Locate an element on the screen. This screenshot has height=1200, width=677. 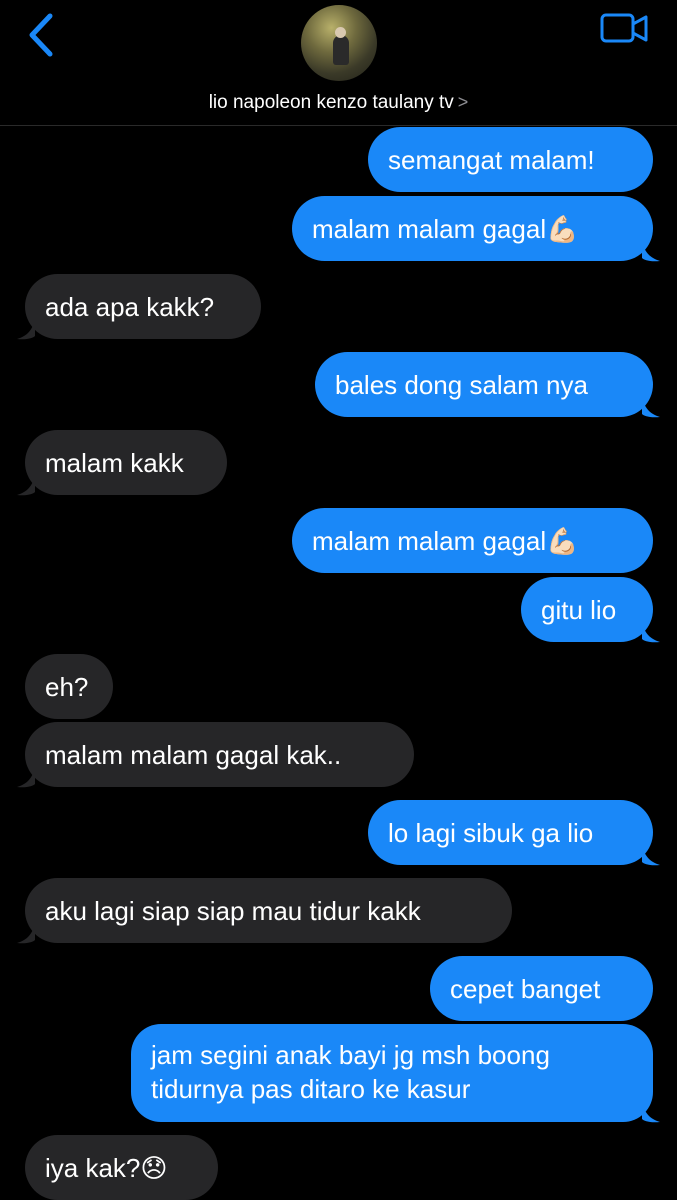
message-text: gitu lio is located at coordinates (579, 609).